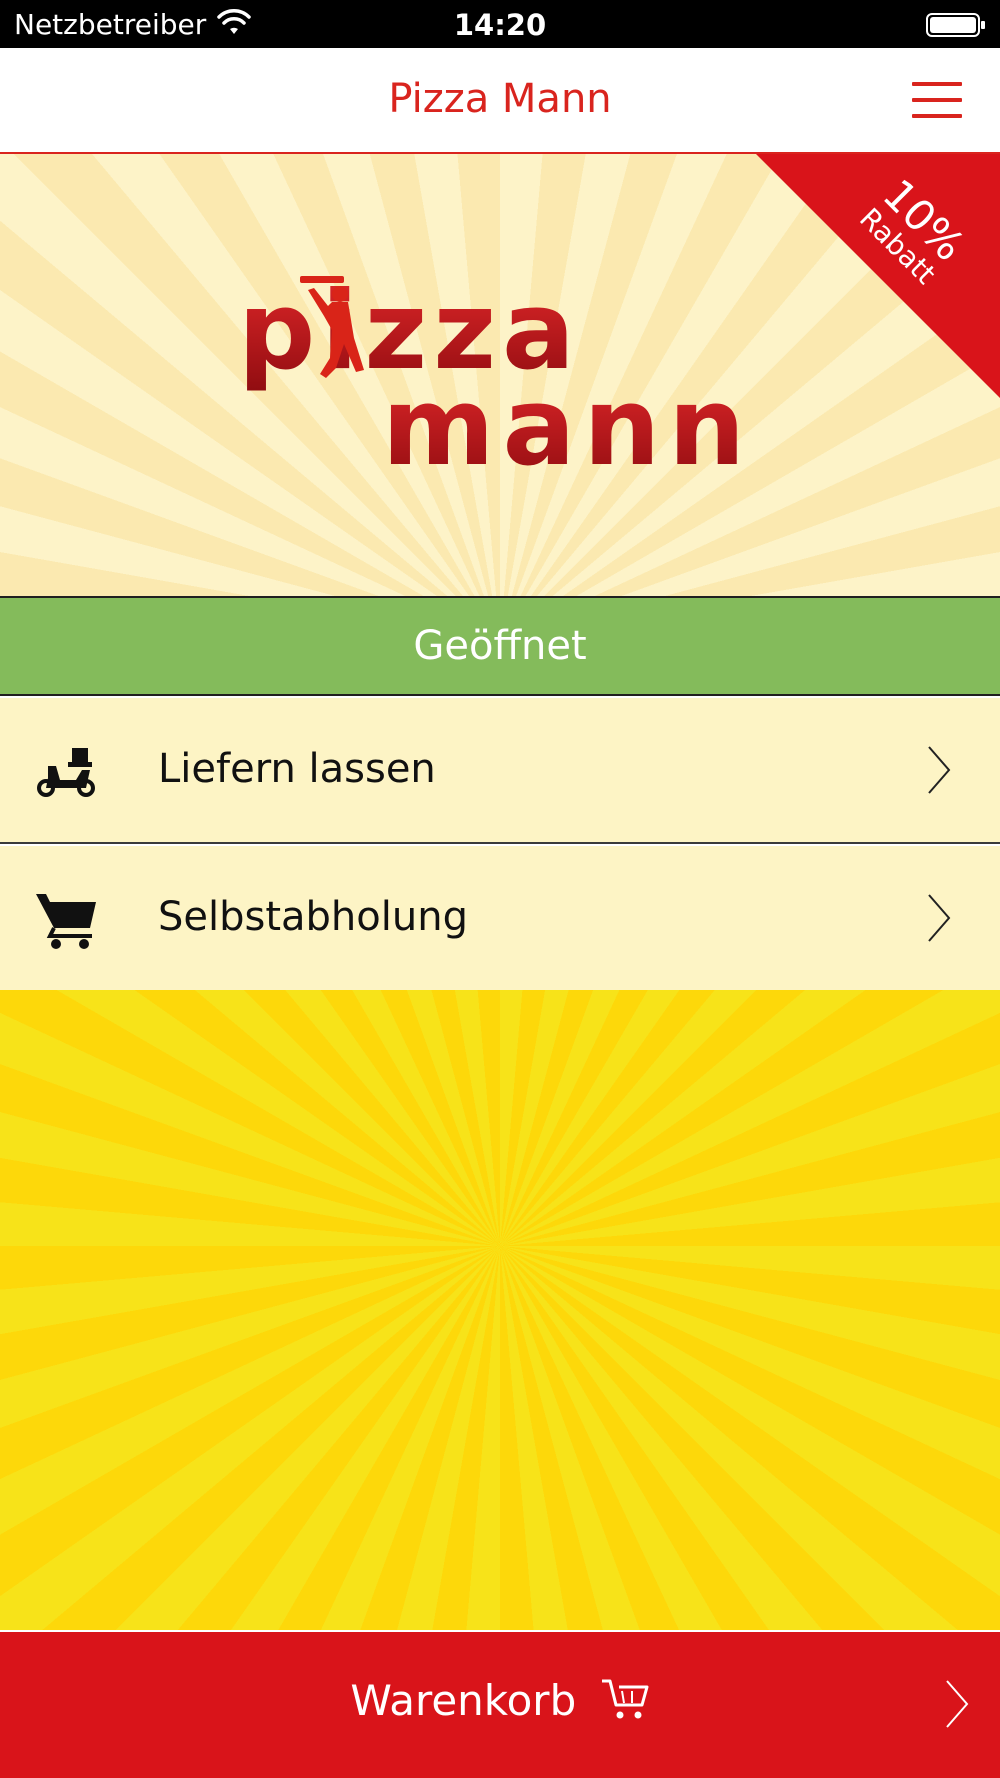  What do you see at coordinates (66, 921) in the screenshot?
I see `shopping-cart-icon` at bounding box center [66, 921].